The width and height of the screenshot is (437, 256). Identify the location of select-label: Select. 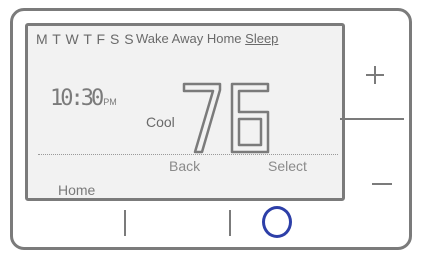
(287, 166).